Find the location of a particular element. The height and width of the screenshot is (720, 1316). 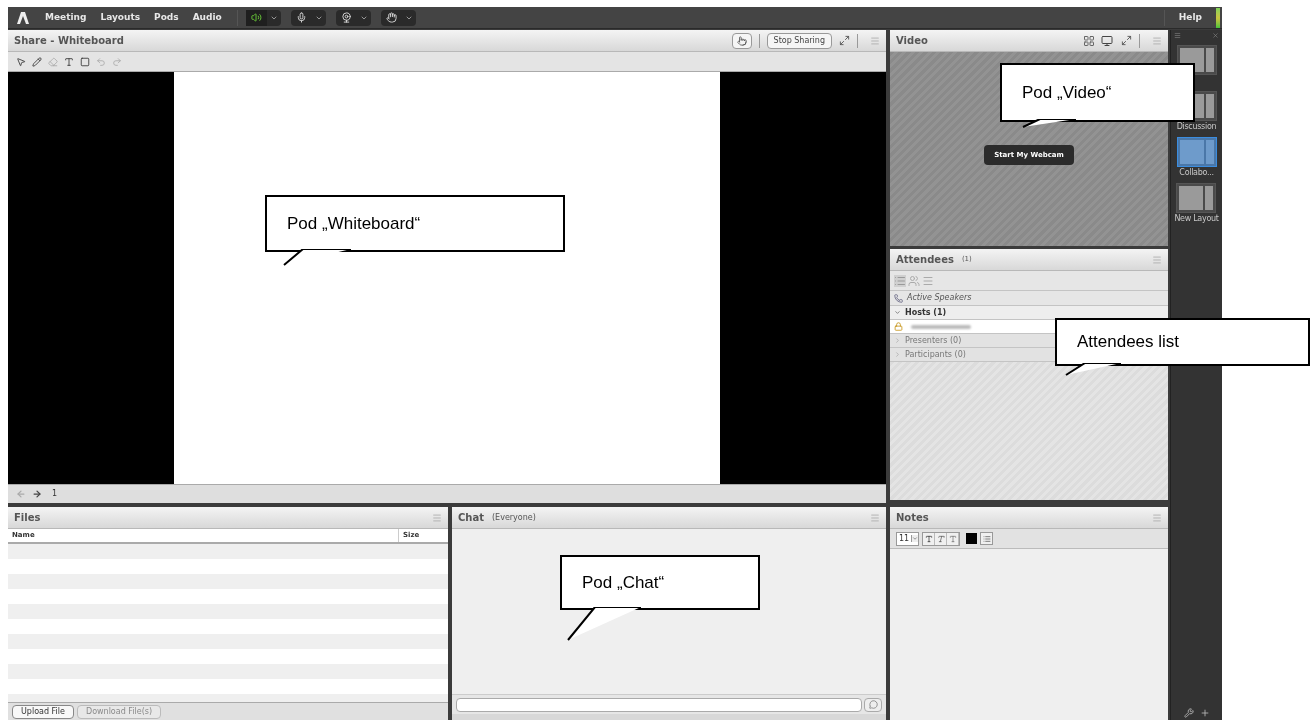

pod-title: Files is located at coordinates (27, 518).